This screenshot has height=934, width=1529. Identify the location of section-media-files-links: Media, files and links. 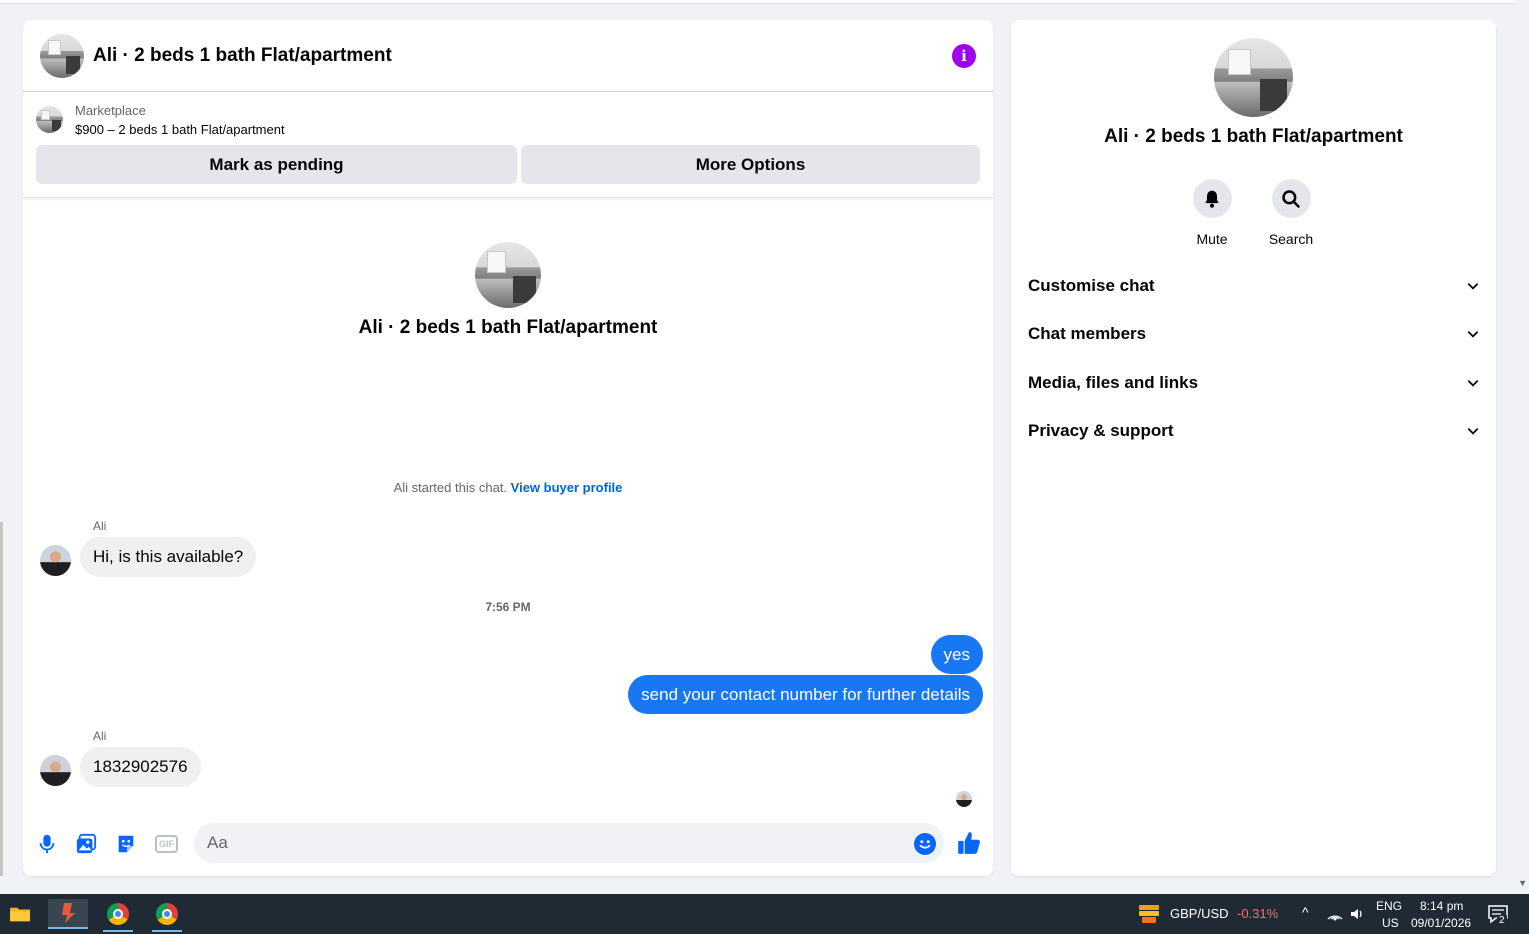
(1254, 383).